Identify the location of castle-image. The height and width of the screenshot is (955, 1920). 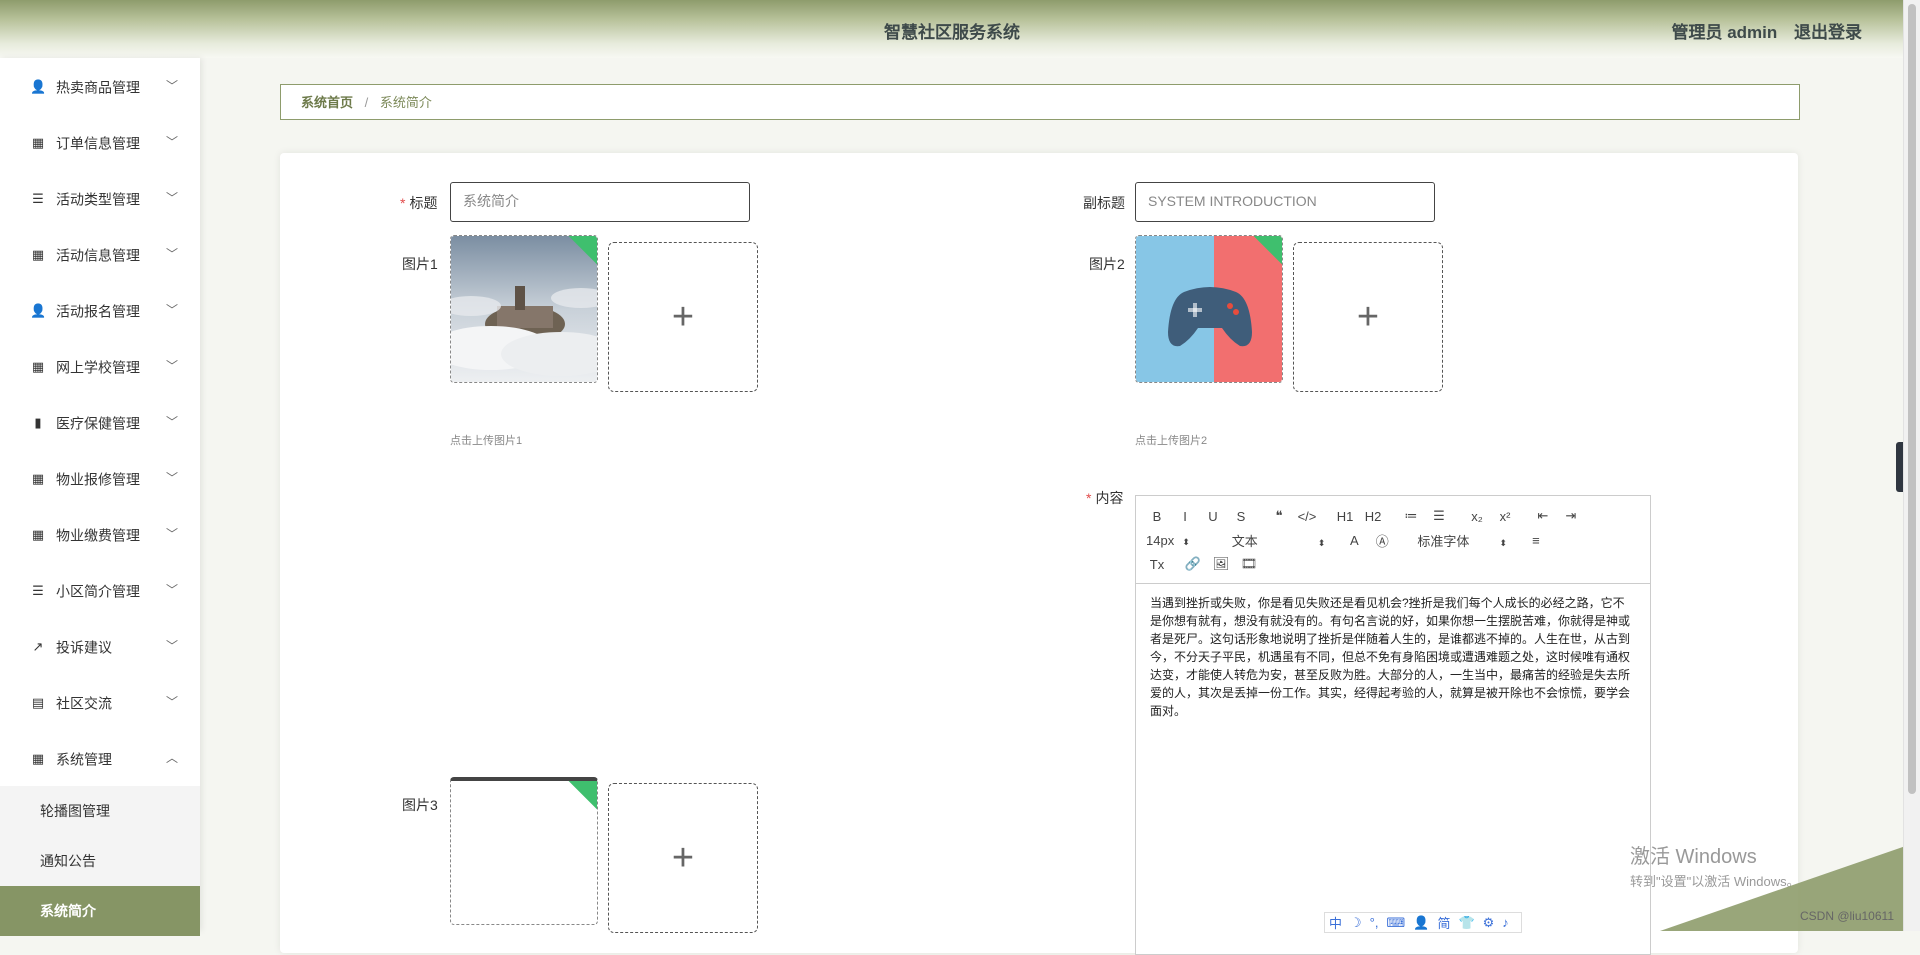
(524, 309).